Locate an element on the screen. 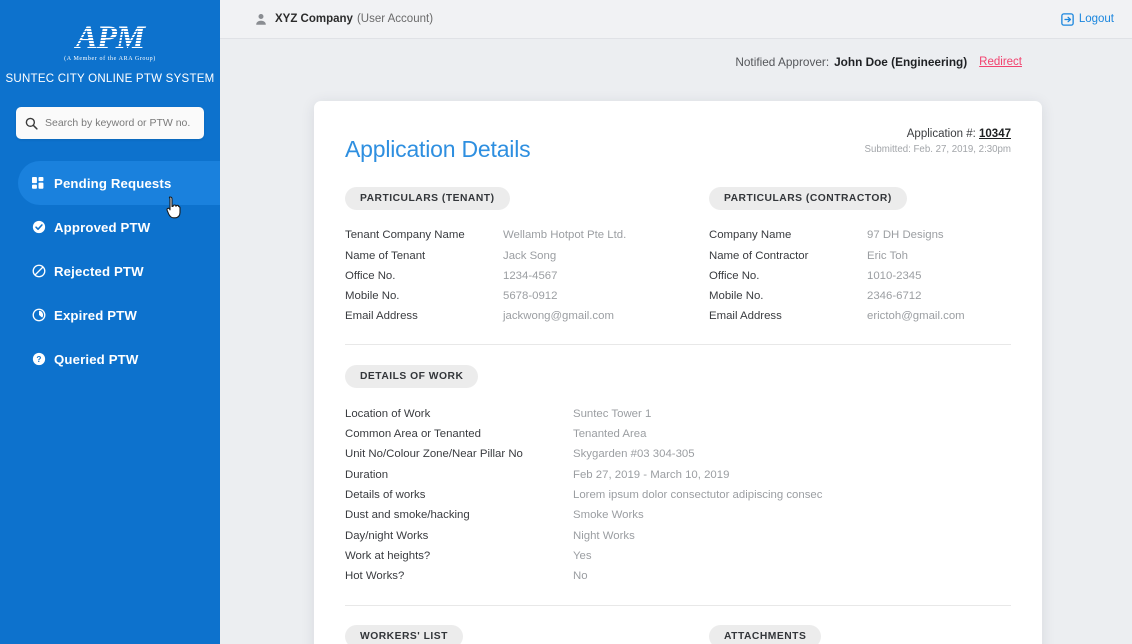 This screenshot has height=644, width=1132. field-row: Office No. 1010-2345 is located at coordinates (860, 276).